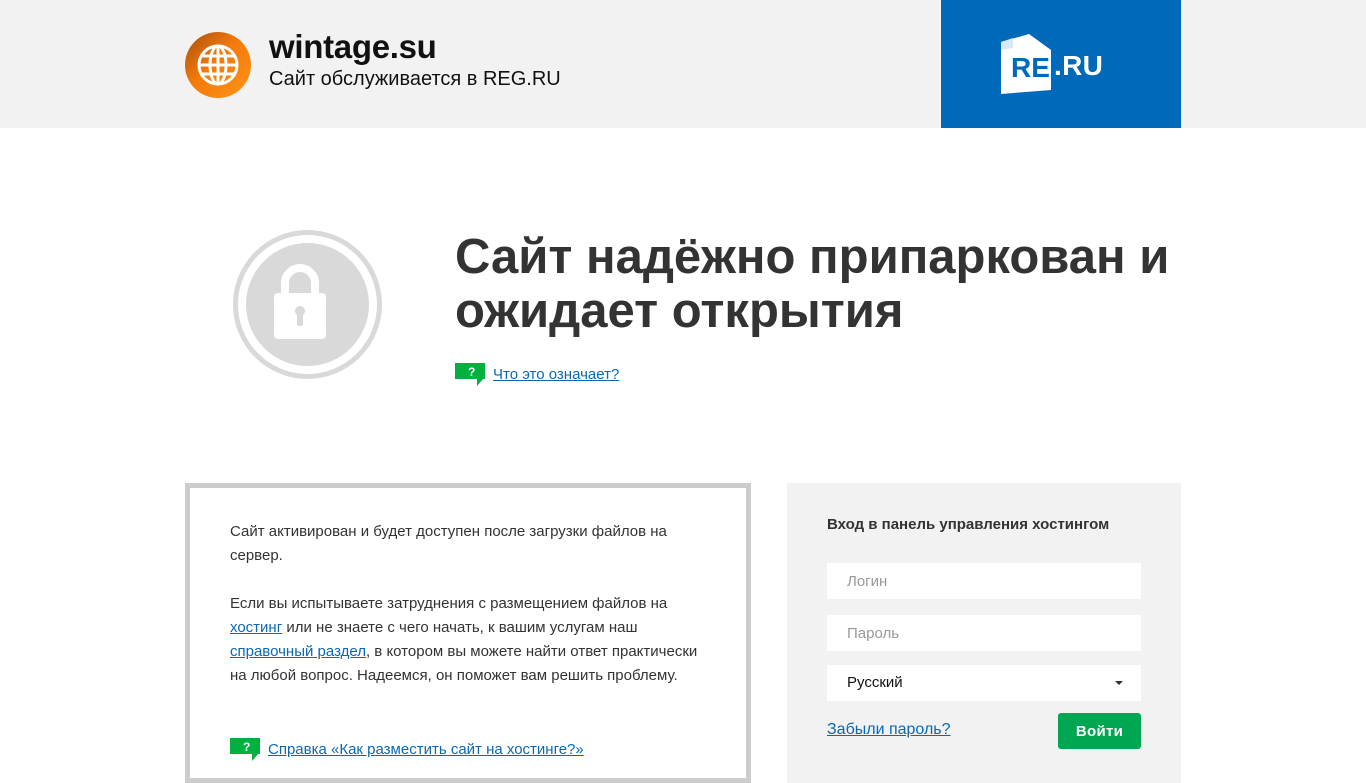 The image size is (1366, 783). Describe the element at coordinates (353, 46) in the screenshot. I see `site-name: wintage.su` at that location.